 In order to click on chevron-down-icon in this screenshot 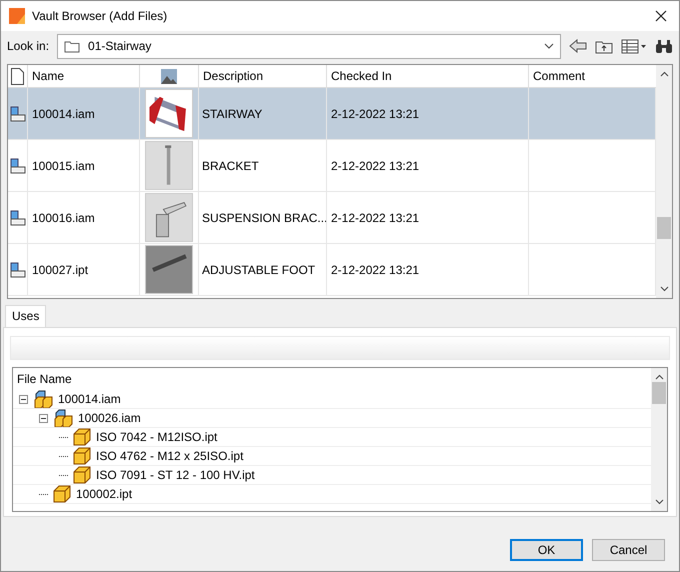, I will do `click(549, 46)`.